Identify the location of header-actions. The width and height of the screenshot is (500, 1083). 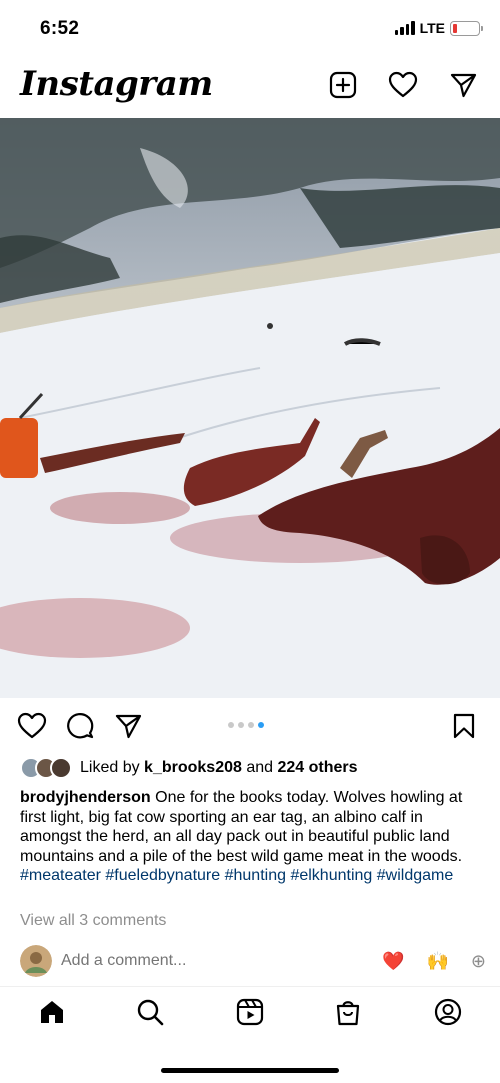
(403, 85).